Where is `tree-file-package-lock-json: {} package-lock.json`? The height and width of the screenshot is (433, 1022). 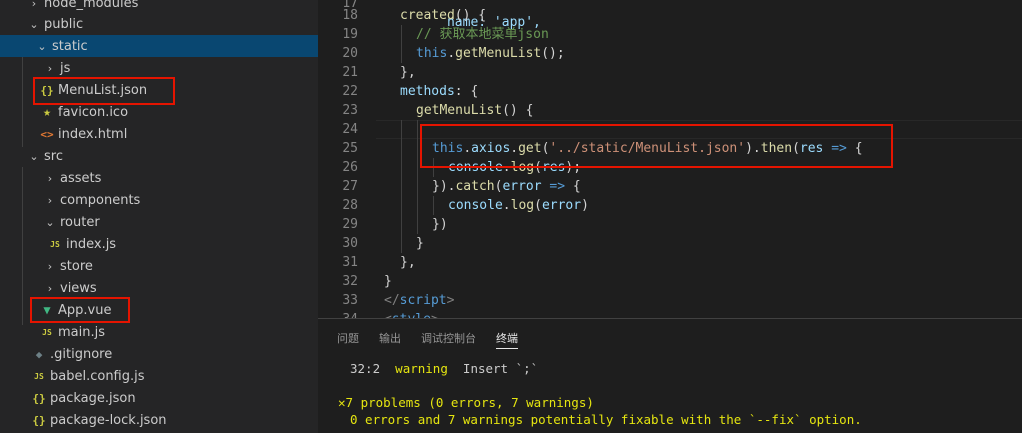
tree-file-package-lock-json: {} package-lock.json is located at coordinates (159, 420).